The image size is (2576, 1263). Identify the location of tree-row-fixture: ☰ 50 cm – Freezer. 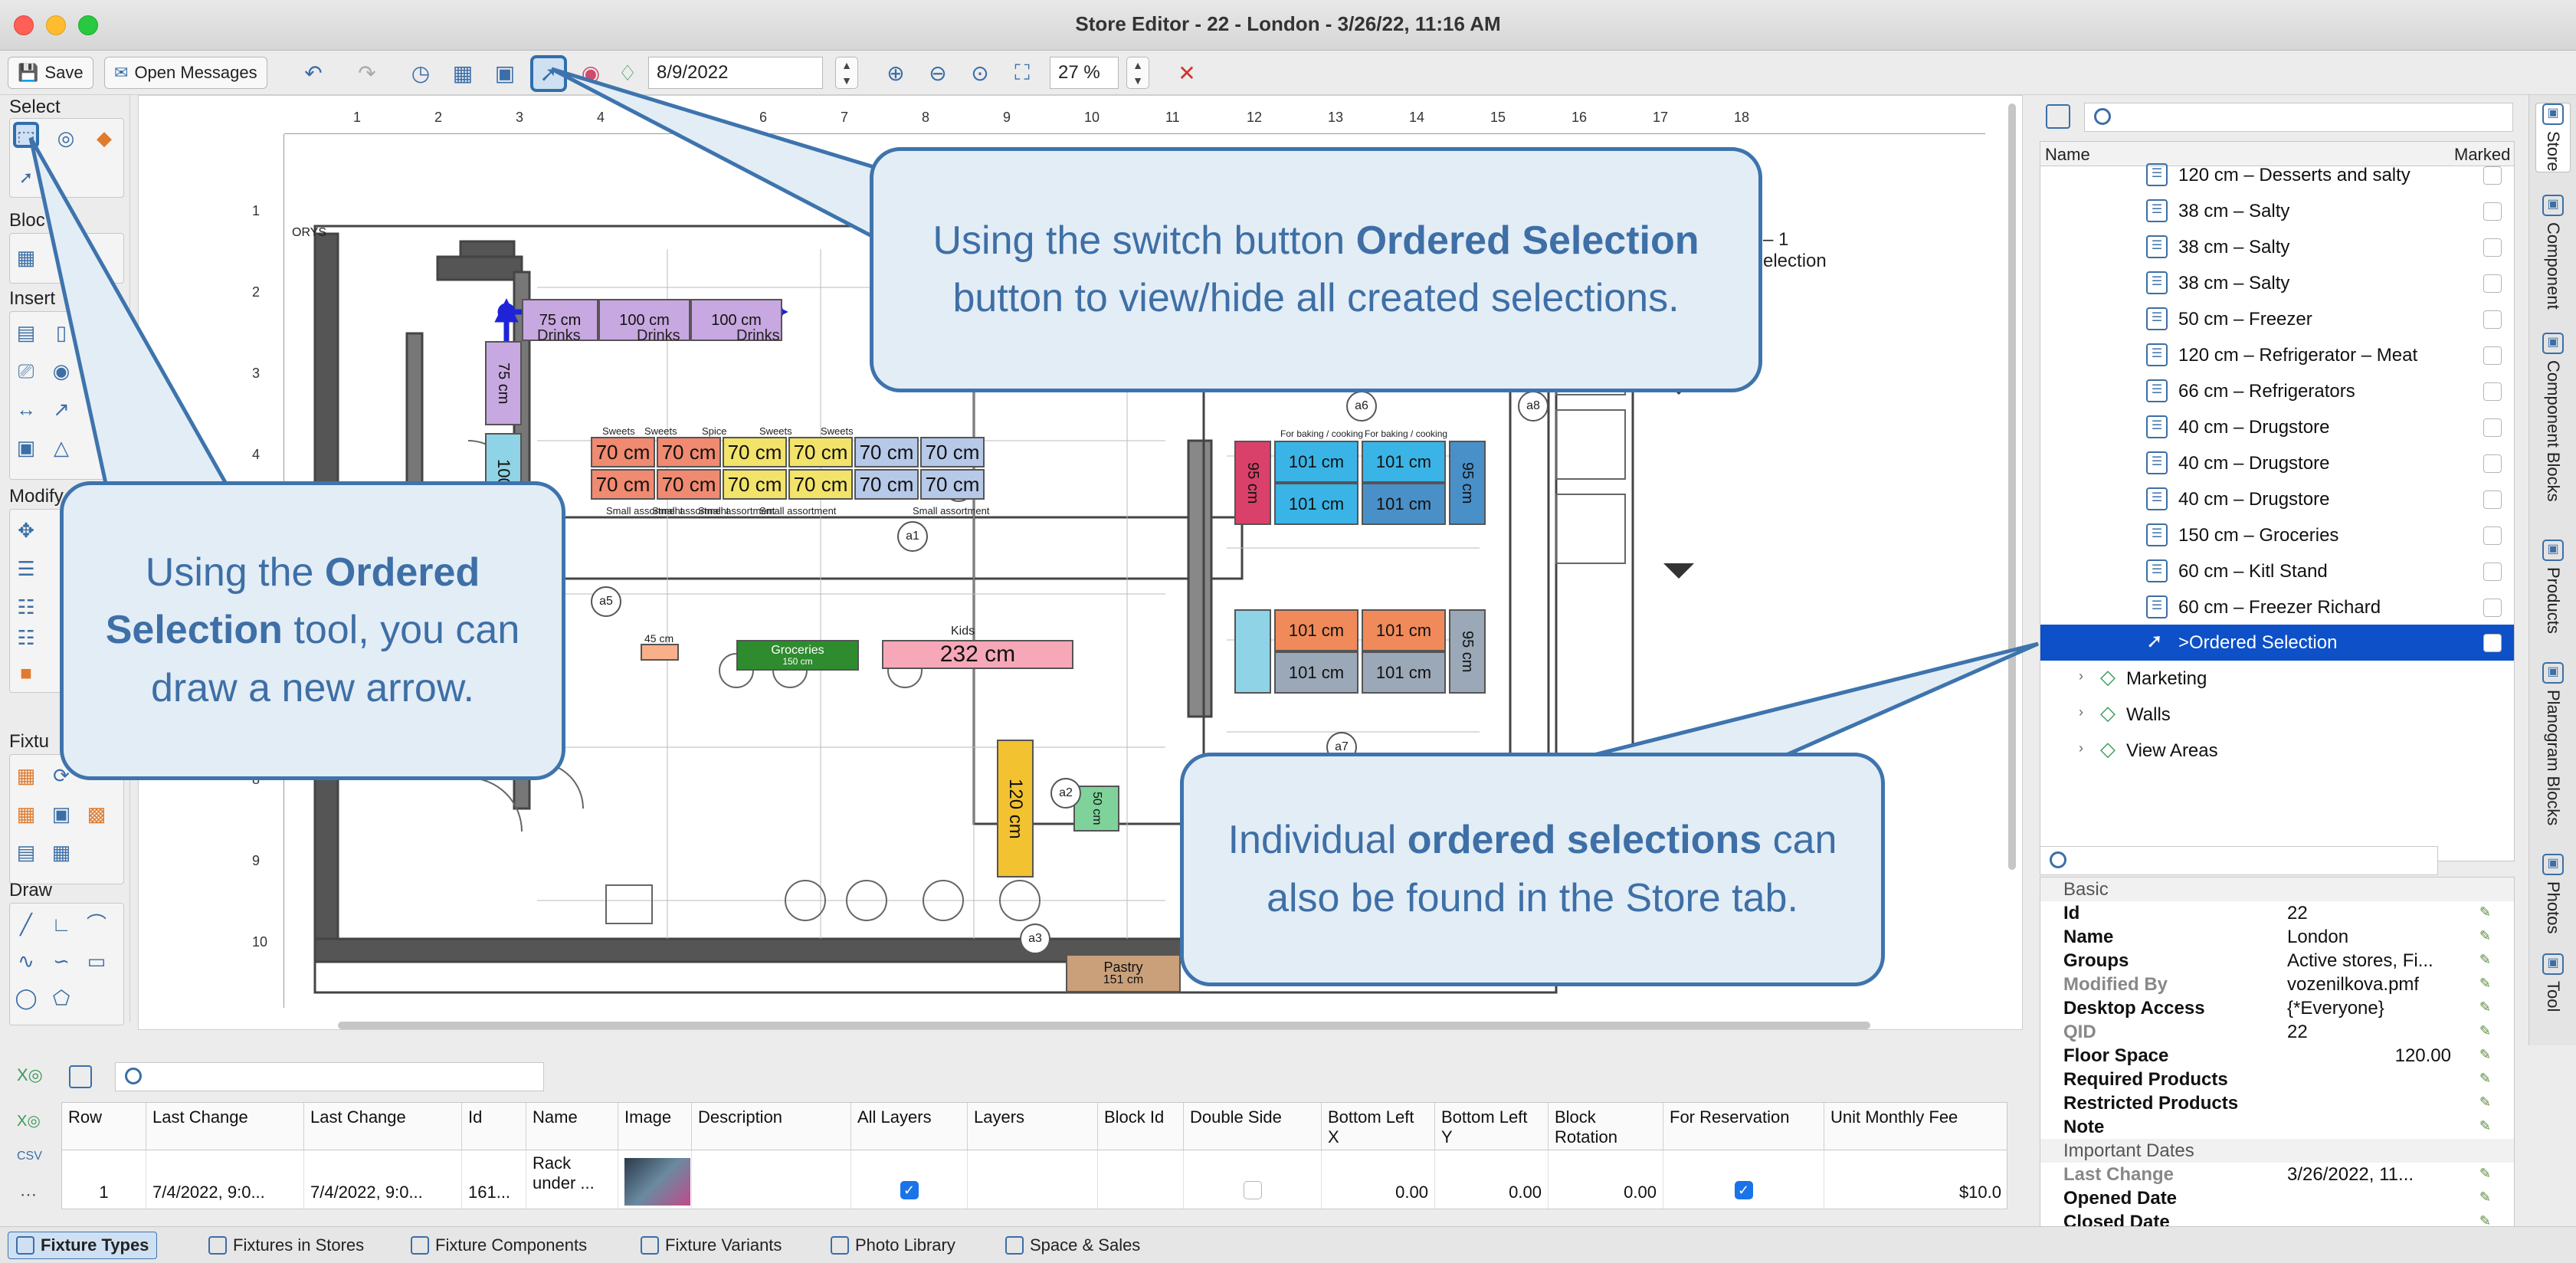
(2277, 319).